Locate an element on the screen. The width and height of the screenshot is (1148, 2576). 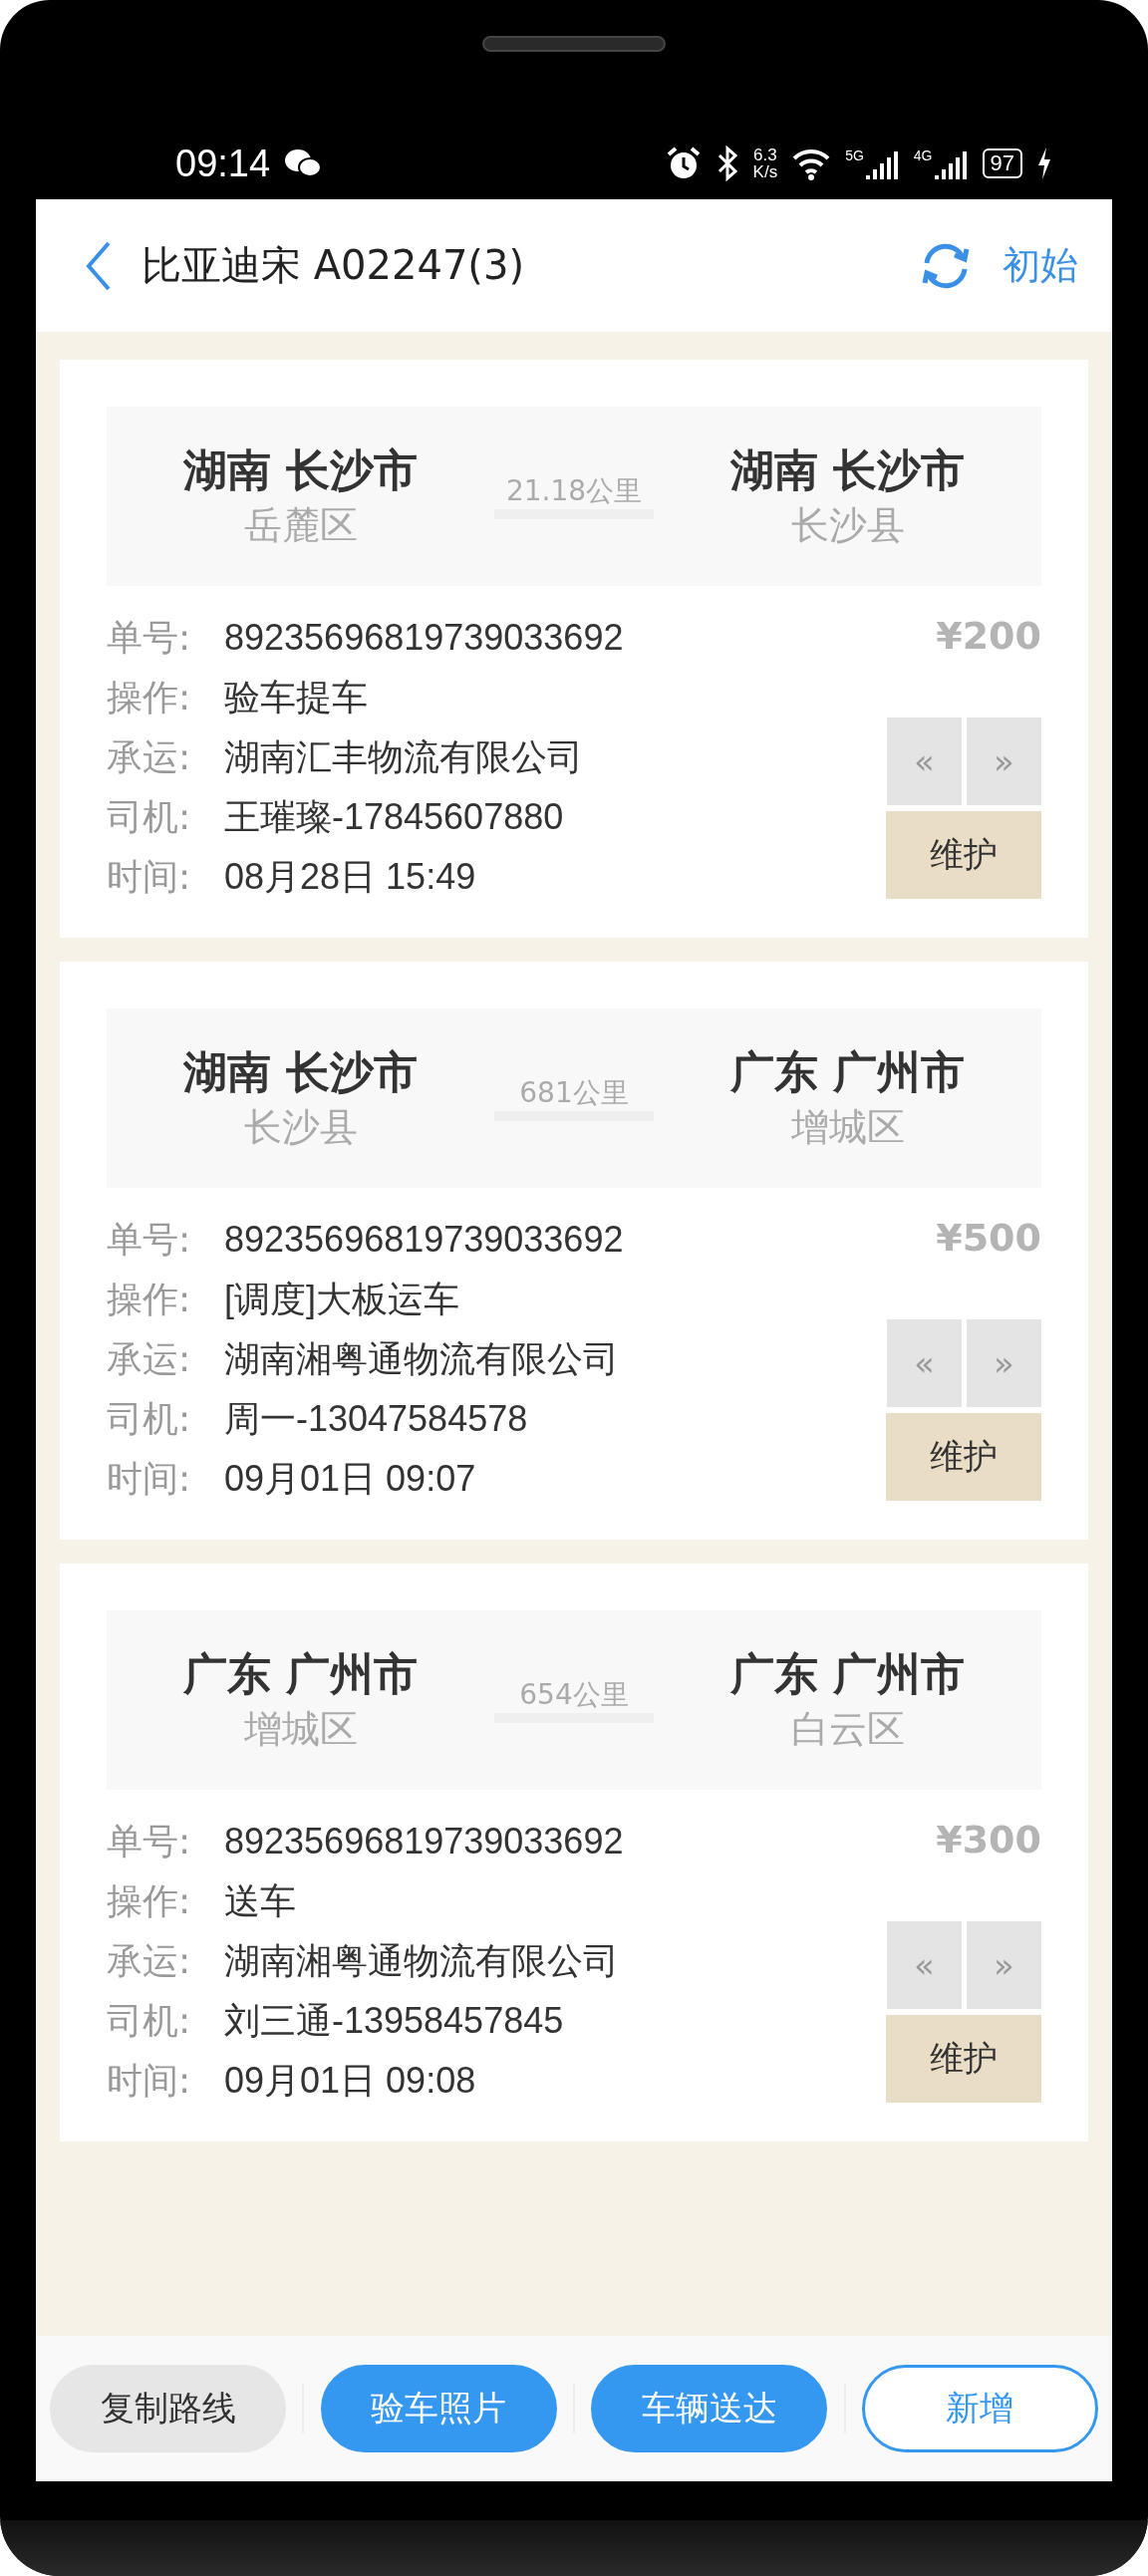
destination-district: 增城区 is located at coordinates (847, 1127).